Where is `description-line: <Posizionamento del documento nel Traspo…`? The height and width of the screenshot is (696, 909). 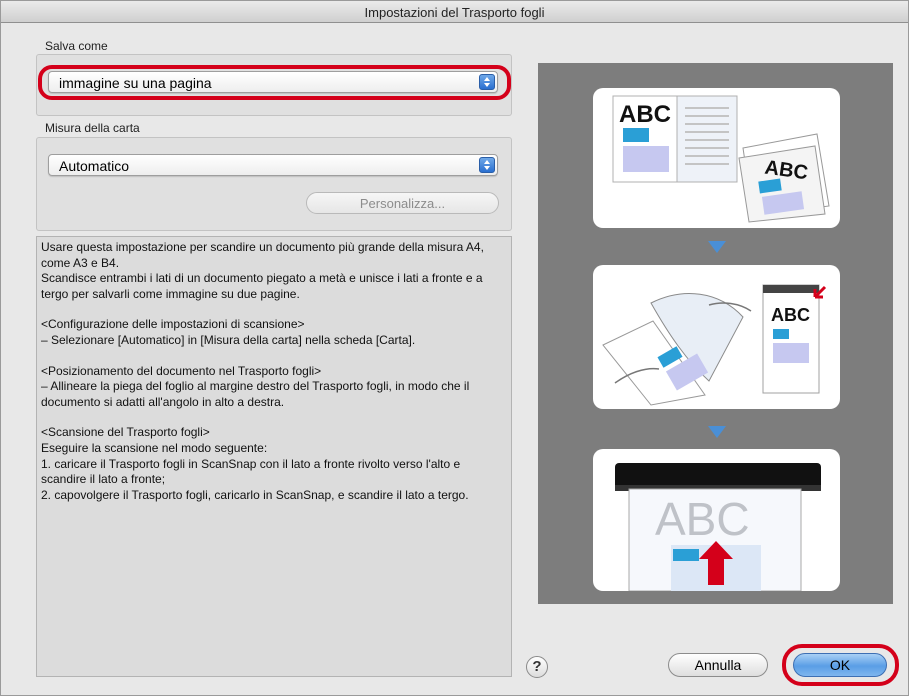
description-line: <Posizionamento del documento nel Traspo… is located at coordinates (181, 370).